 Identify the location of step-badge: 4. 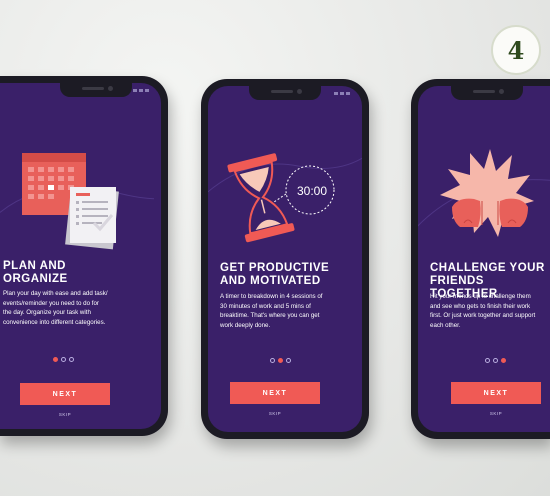
(516, 50).